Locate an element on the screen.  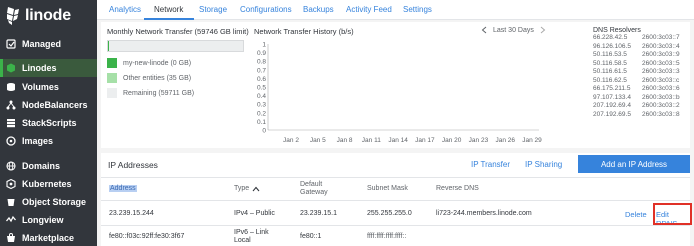
column-header-type: Type is located at coordinates (247, 189).